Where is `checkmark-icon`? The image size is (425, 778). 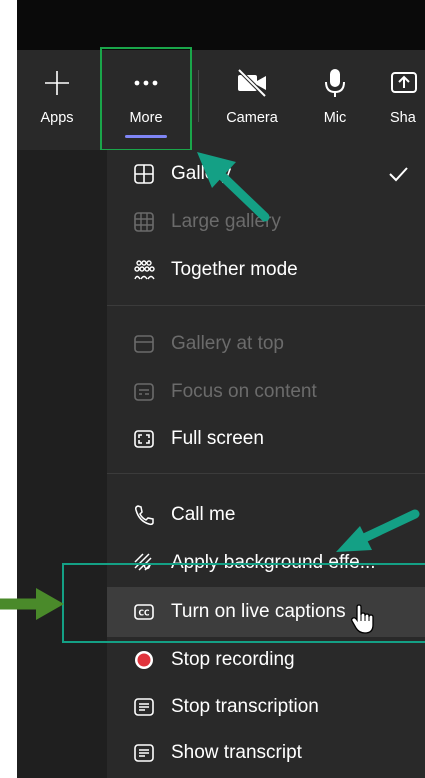 checkmark-icon is located at coordinates (398, 174).